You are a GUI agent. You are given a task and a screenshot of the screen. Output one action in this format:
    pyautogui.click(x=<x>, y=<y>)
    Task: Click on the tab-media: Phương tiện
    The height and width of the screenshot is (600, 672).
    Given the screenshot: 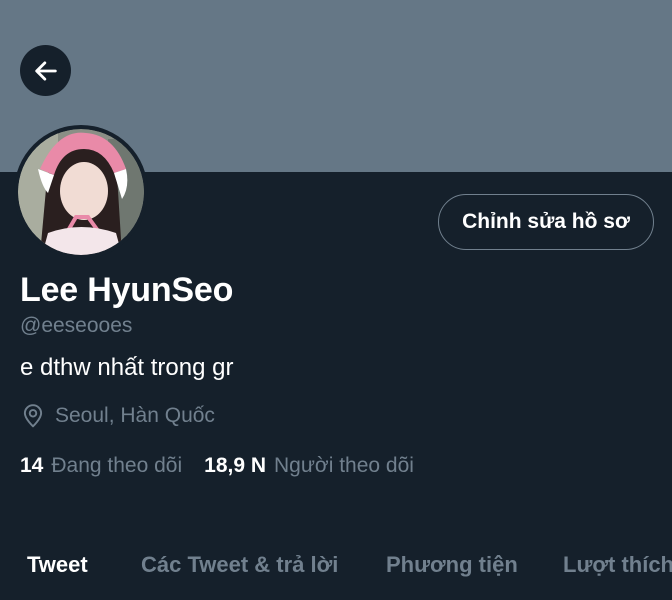 What is the action you would take?
    pyautogui.click(x=452, y=565)
    